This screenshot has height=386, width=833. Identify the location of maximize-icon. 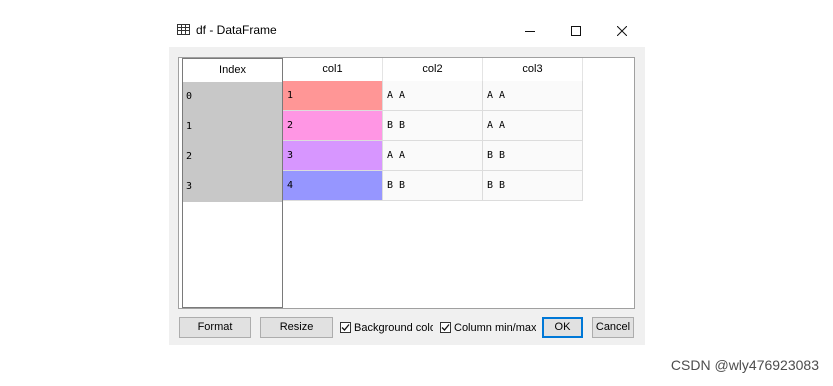
(576, 30).